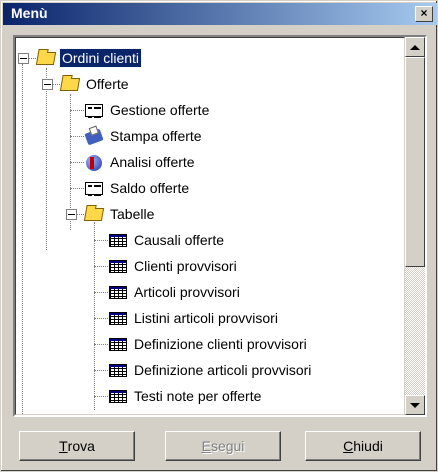 The height and width of the screenshot is (472, 438). What do you see at coordinates (94, 136) in the screenshot?
I see `print-icon` at bounding box center [94, 136].